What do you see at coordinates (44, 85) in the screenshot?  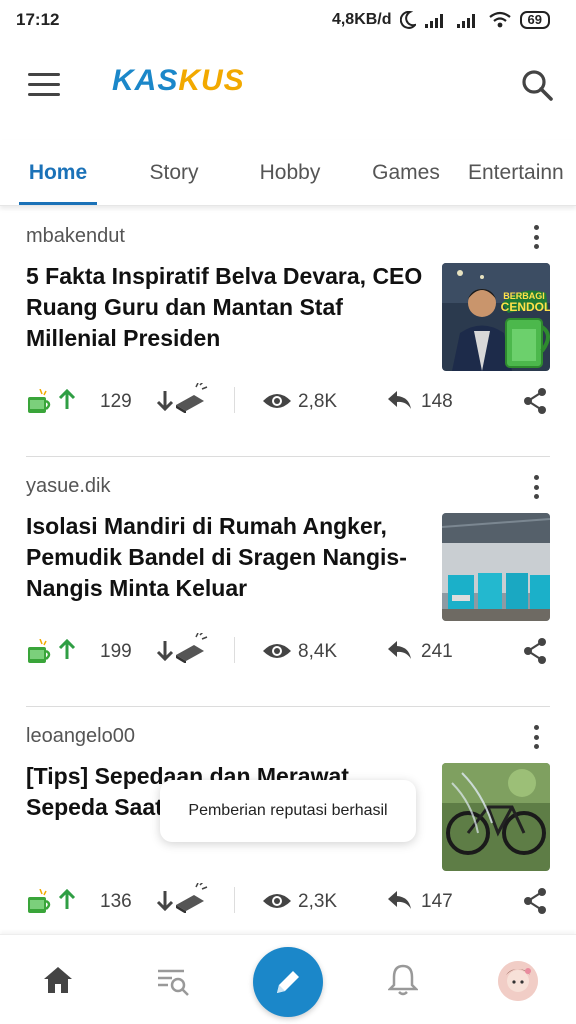 I see `hamburger-menu-icon` at bounding box center [44, 85].